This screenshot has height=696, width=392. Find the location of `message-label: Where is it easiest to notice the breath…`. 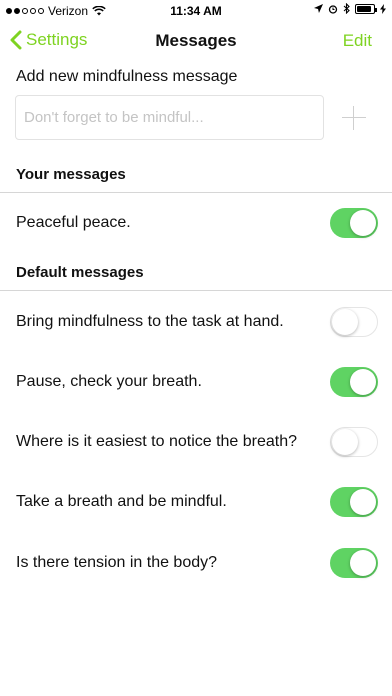

message-label: Where is it easiest to notice the breath… is located at coordinates (157, 441).